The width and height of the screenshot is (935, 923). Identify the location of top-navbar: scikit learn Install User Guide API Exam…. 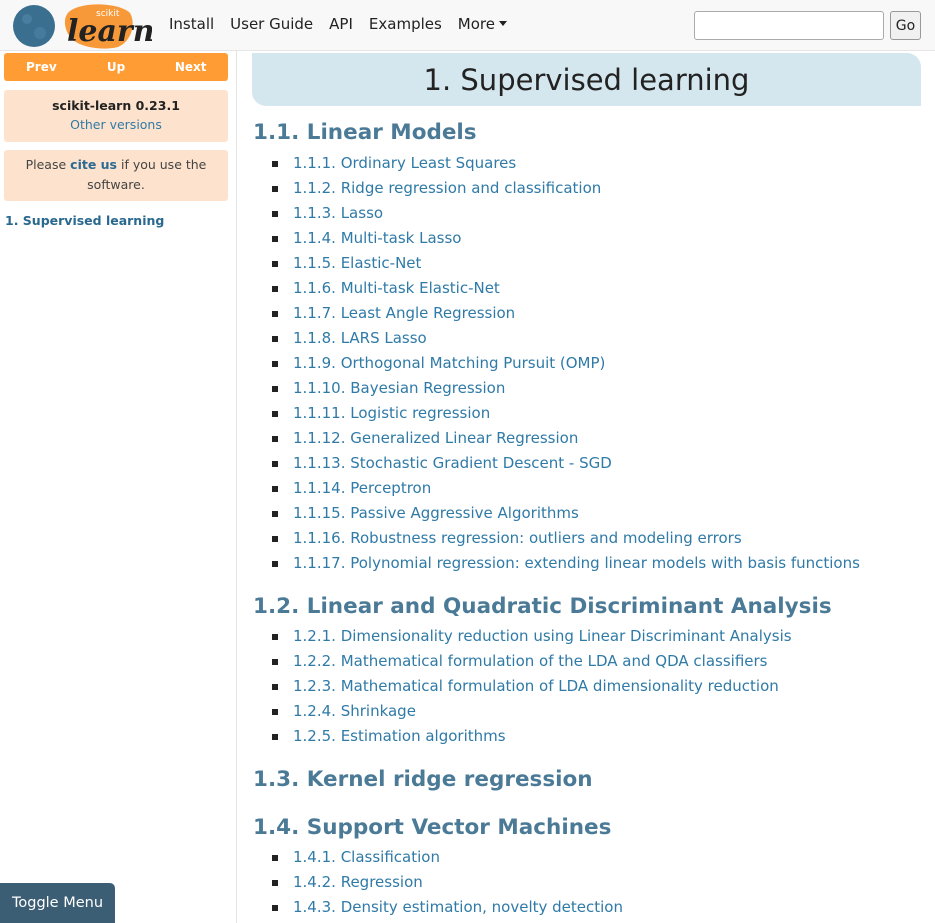
(467, 25).